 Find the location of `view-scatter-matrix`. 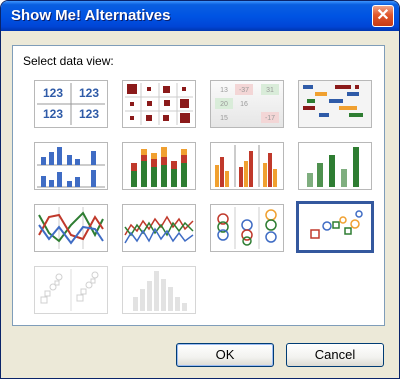

view-scatter-matrix is located at coordinates (71, 290).